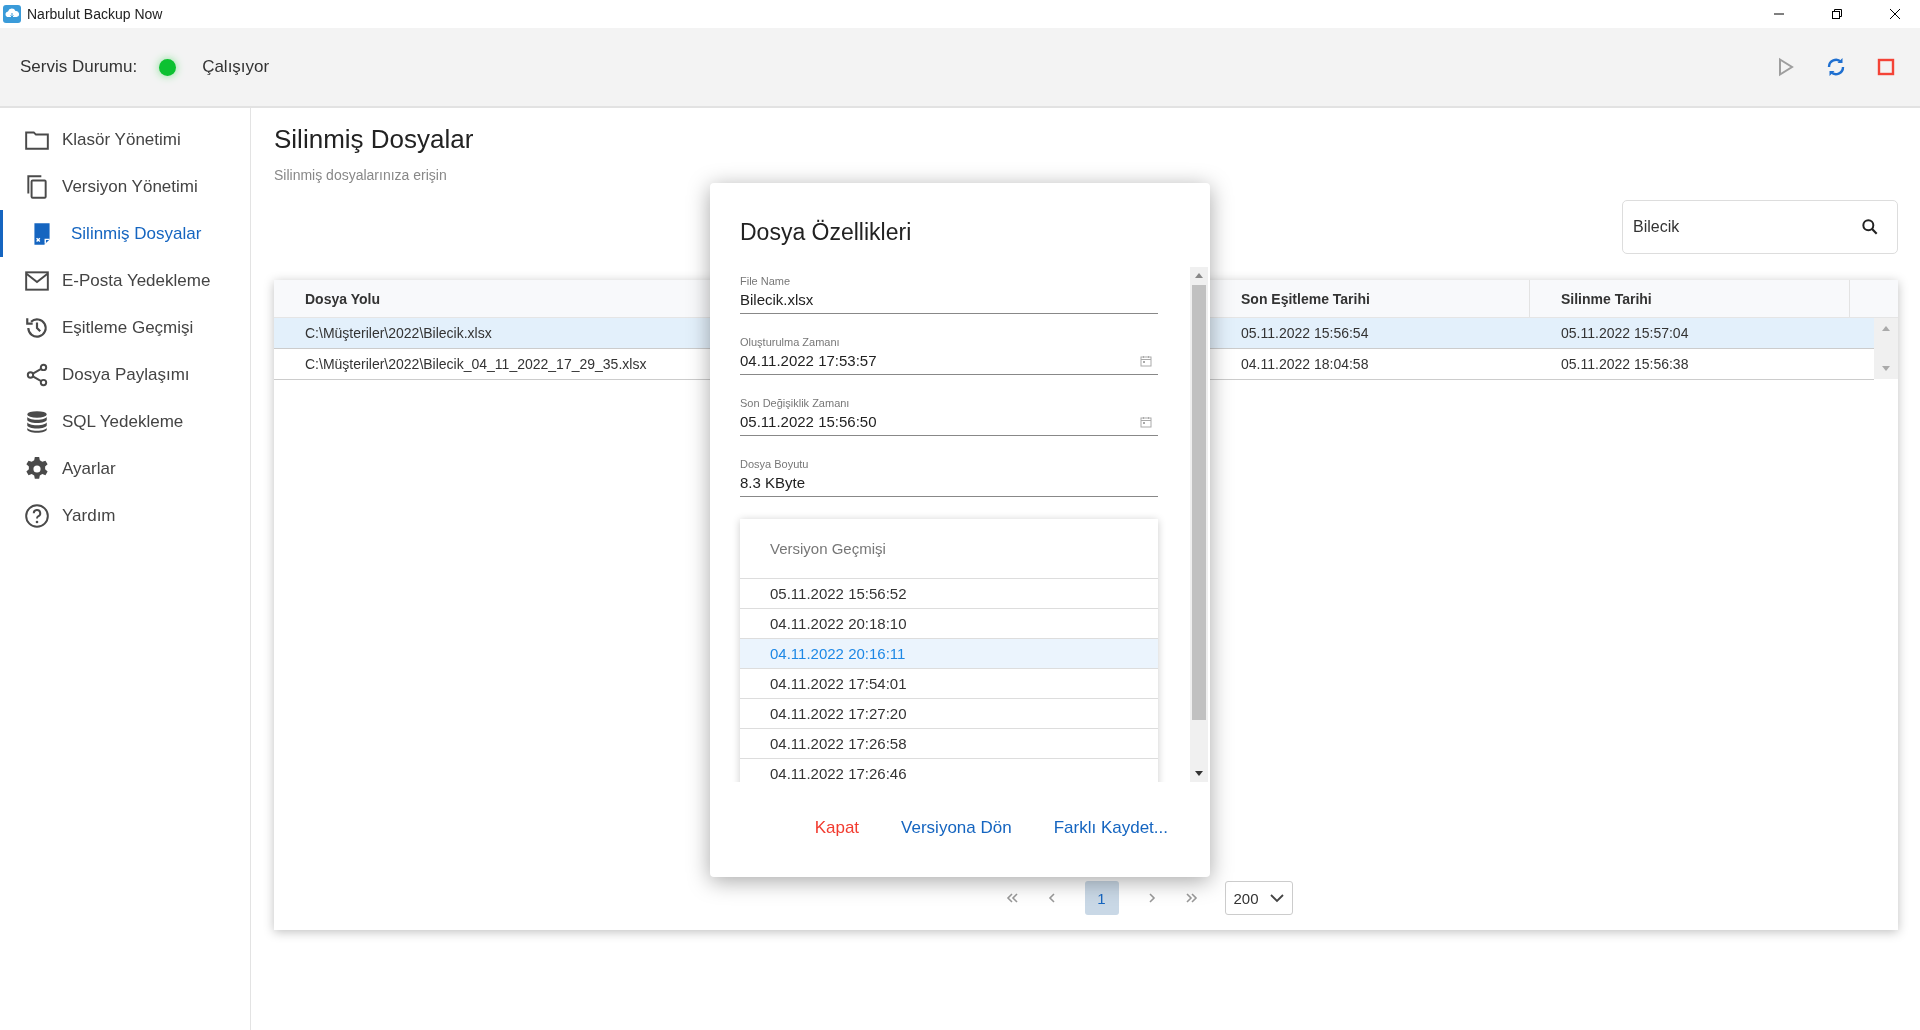 This screenshot has height=1030, width=1920. Describe the element at coordinates (79, 67) in the screenshot. I see `status-label: Servis Durumu:` at that location.